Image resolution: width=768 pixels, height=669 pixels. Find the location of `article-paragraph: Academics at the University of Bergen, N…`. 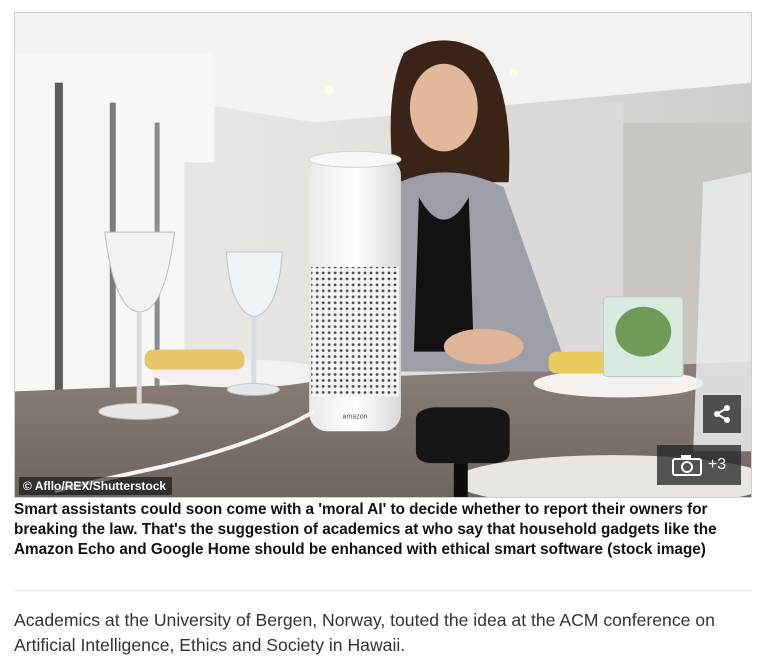

article-paragraph: Academics at the University of Bergen, N… is located at coordinates (364, 632).